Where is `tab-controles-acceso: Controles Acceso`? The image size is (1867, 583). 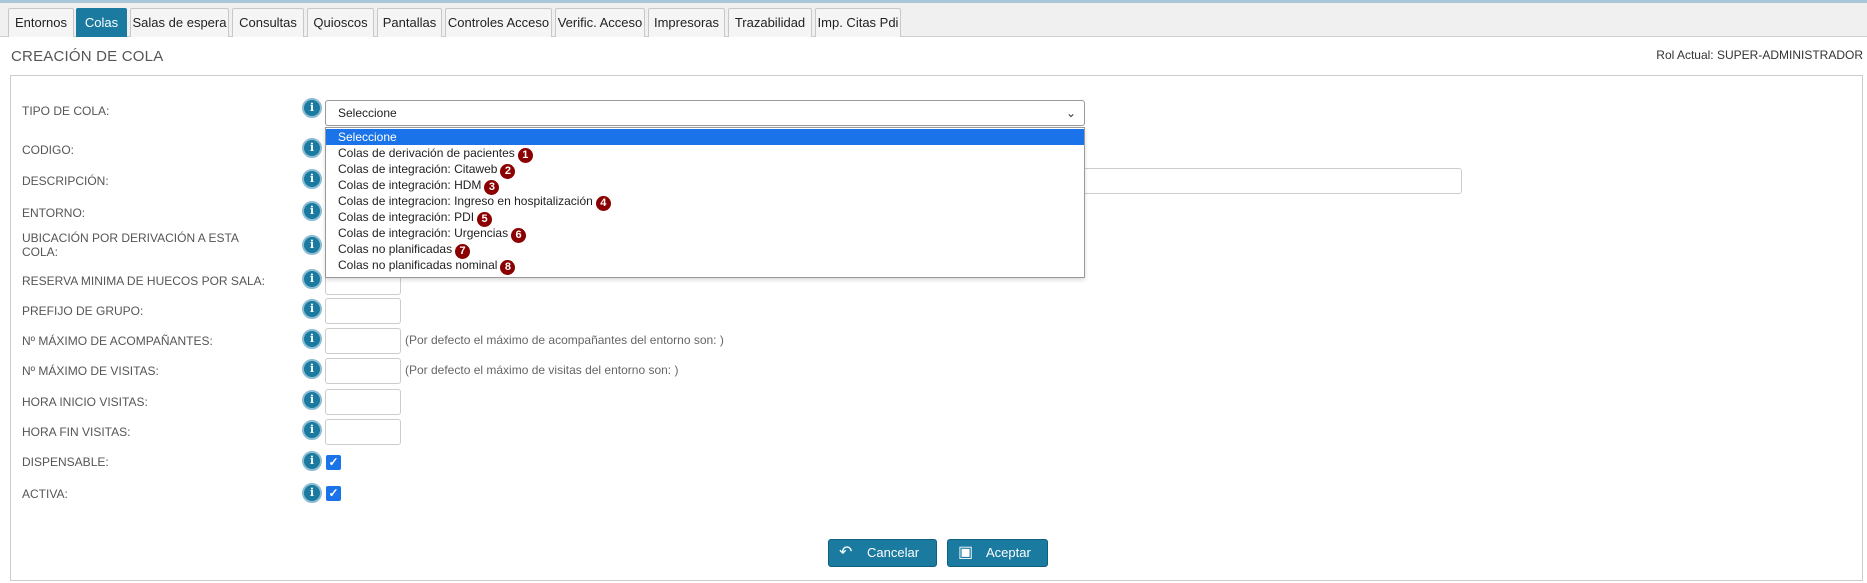
tab-controles-acceso: Controles Acceso is located at coordinates (498, 22).